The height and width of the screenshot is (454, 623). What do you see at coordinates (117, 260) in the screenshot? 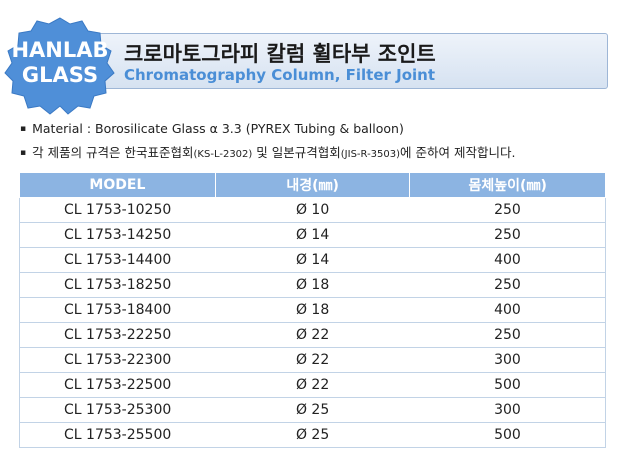
I see `model-cell: CL 1753-14400` at bounding box center [117, 260].